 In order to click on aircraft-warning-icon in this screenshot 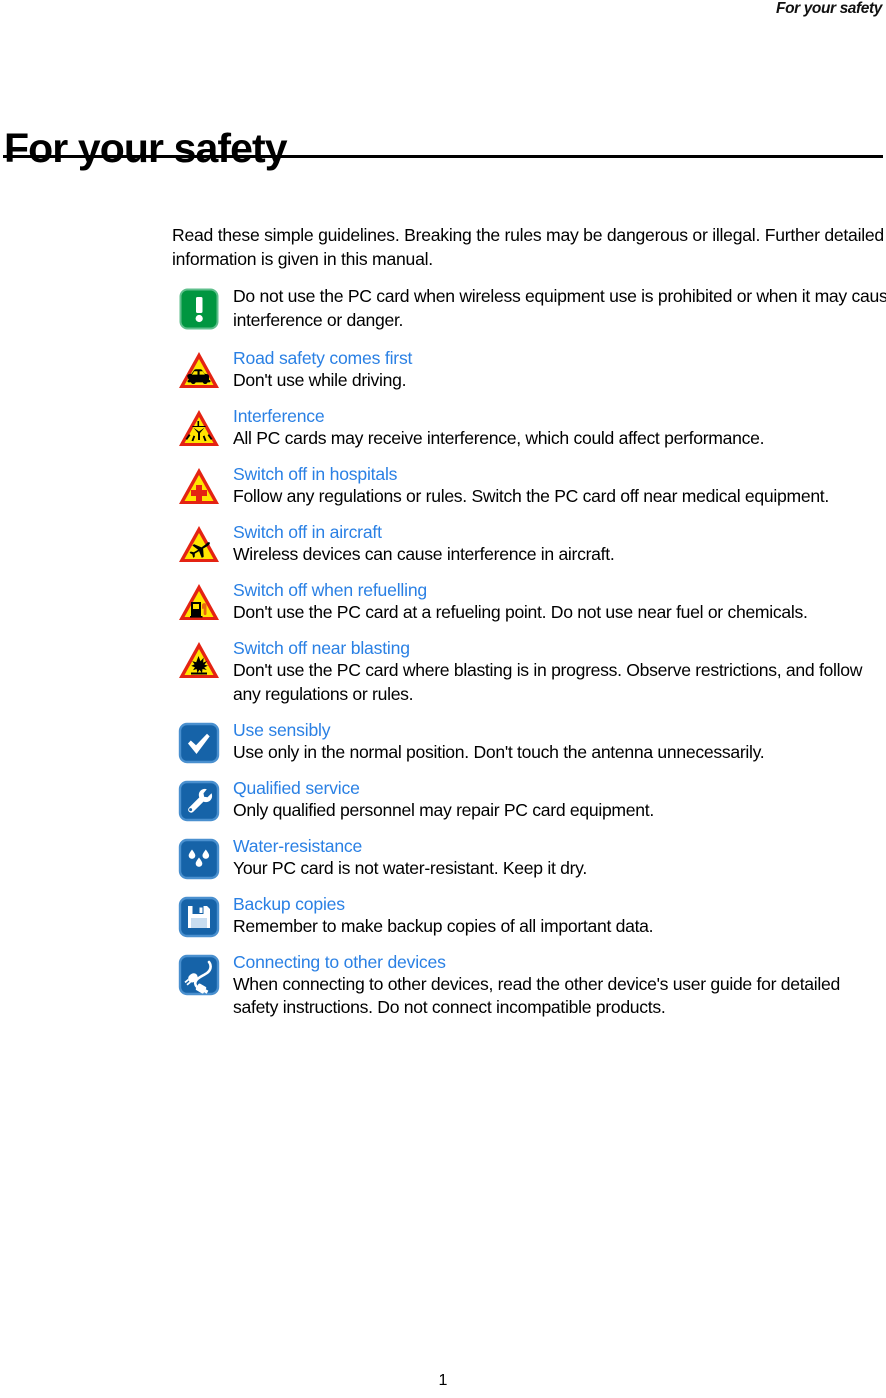, I will do `click(199, 545)`.